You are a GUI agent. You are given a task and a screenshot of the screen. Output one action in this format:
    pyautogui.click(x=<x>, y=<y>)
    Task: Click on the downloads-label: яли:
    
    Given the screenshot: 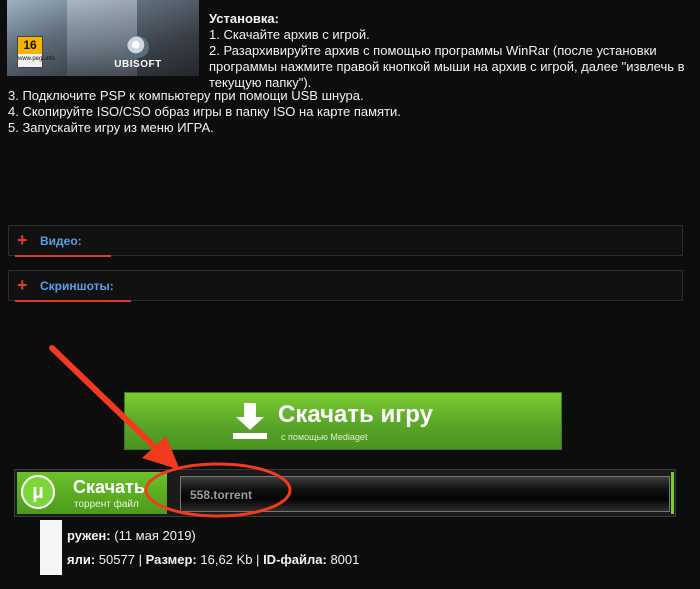 What is the action you would take?
    pyautogui.click(x=81, y=559)
    